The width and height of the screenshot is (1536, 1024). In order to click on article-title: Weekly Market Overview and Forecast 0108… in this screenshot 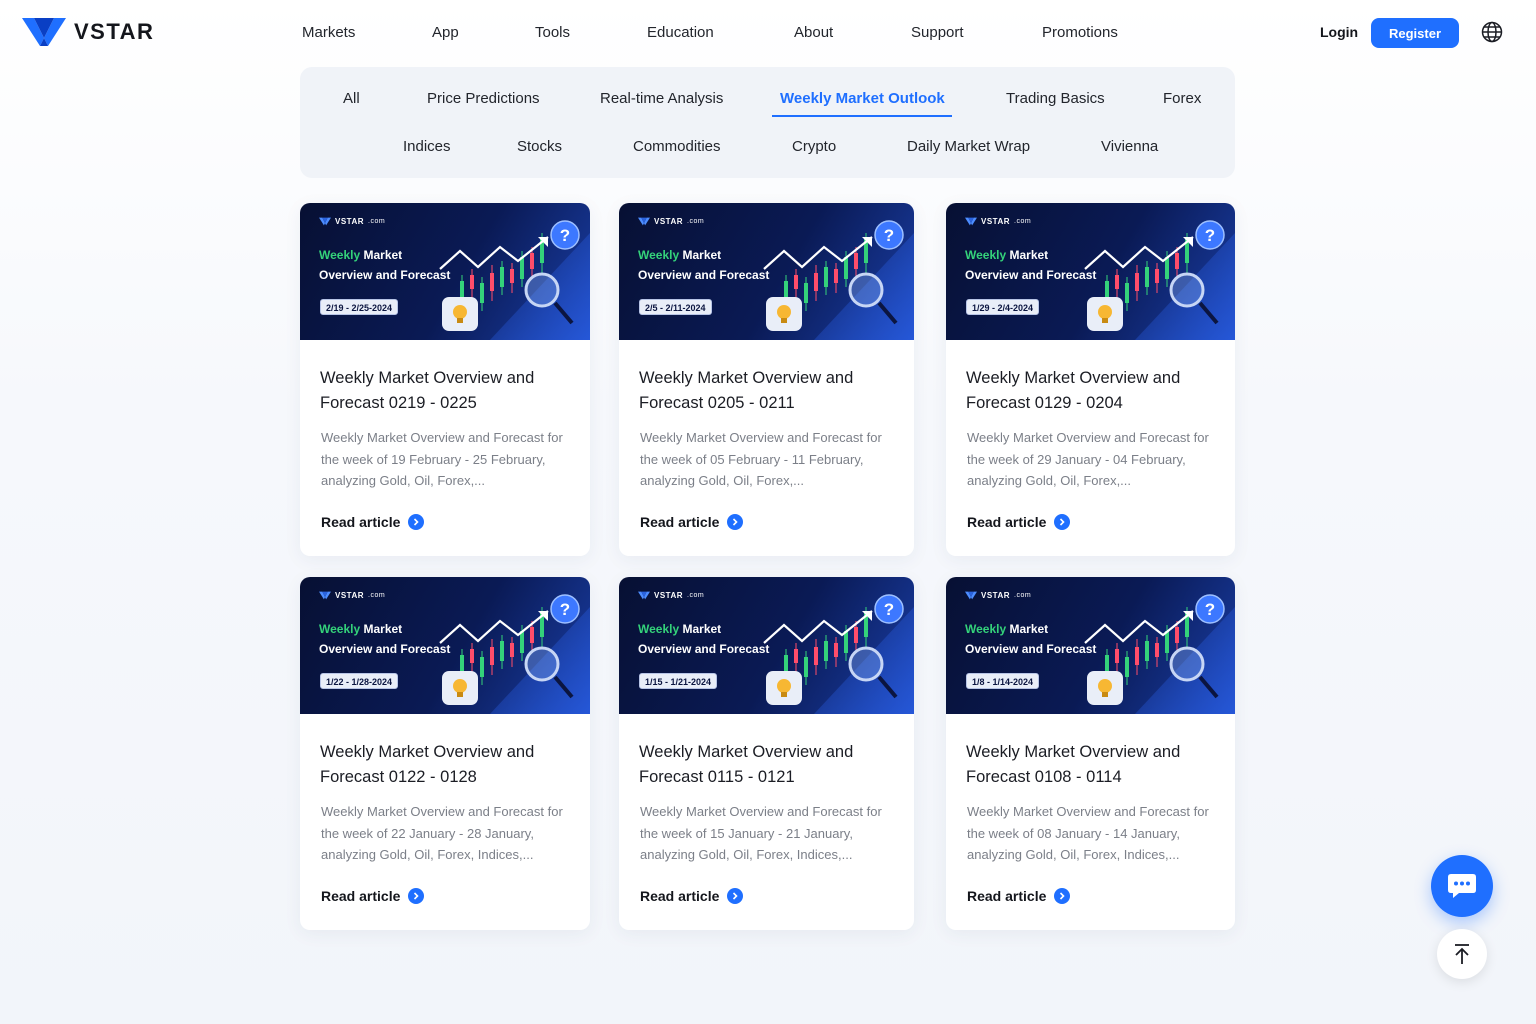, I will do `click(1093, 765)`.